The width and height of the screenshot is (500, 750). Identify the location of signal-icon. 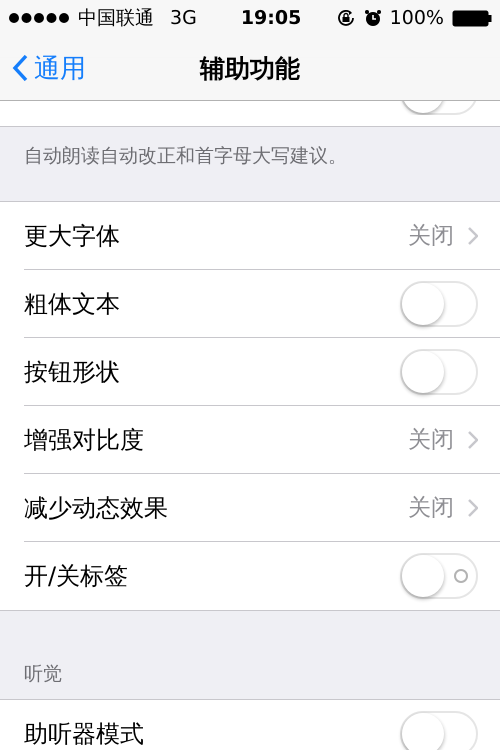
(39, 18).